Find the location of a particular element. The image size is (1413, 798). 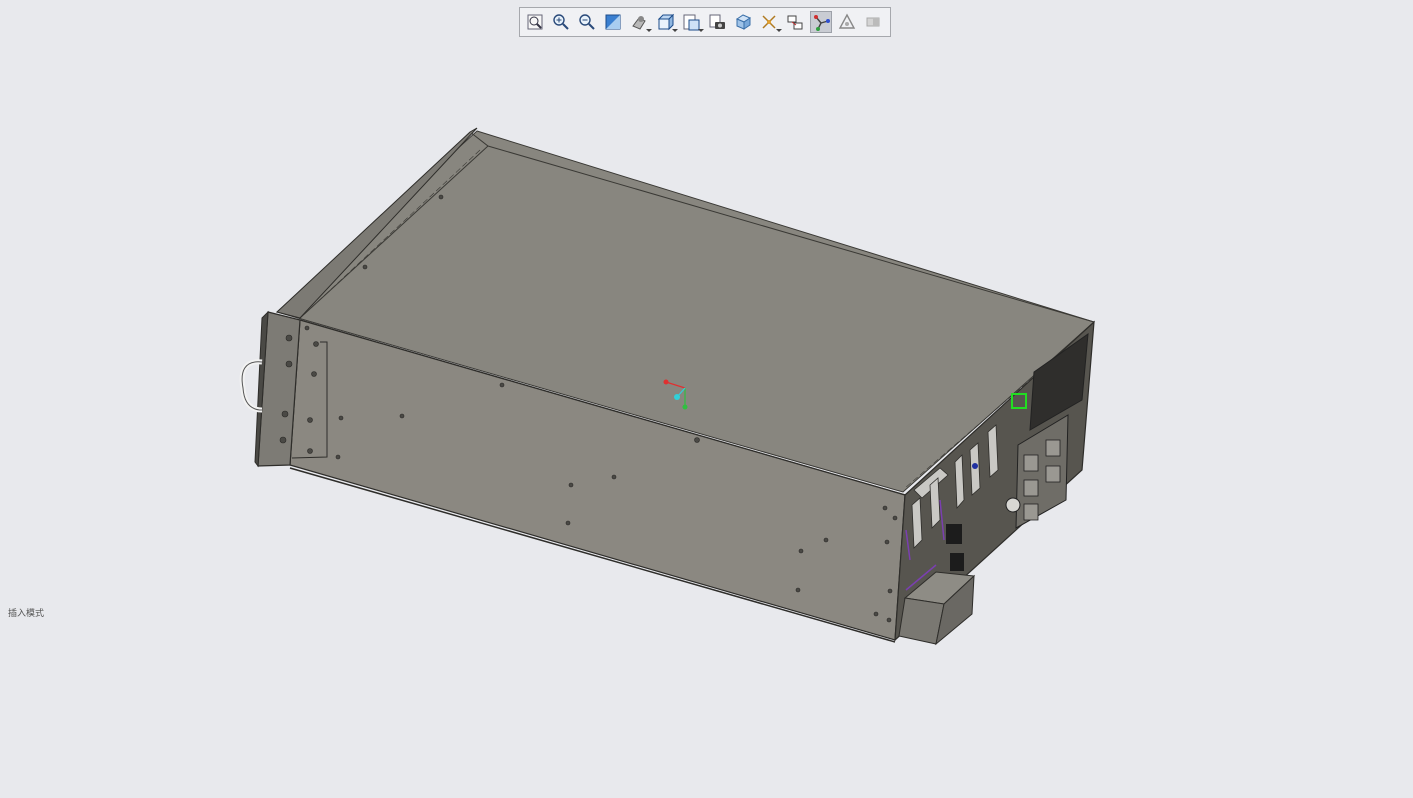

render-button is located at coordinates (847, 22).